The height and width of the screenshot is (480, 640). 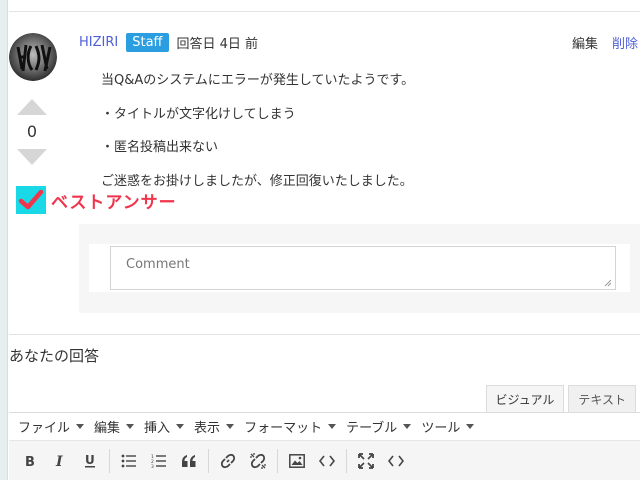 What do you see at coordinates (44, 428) in the screenshot?
I see `menu-label: ファイル` at bounding box center [44, 428].